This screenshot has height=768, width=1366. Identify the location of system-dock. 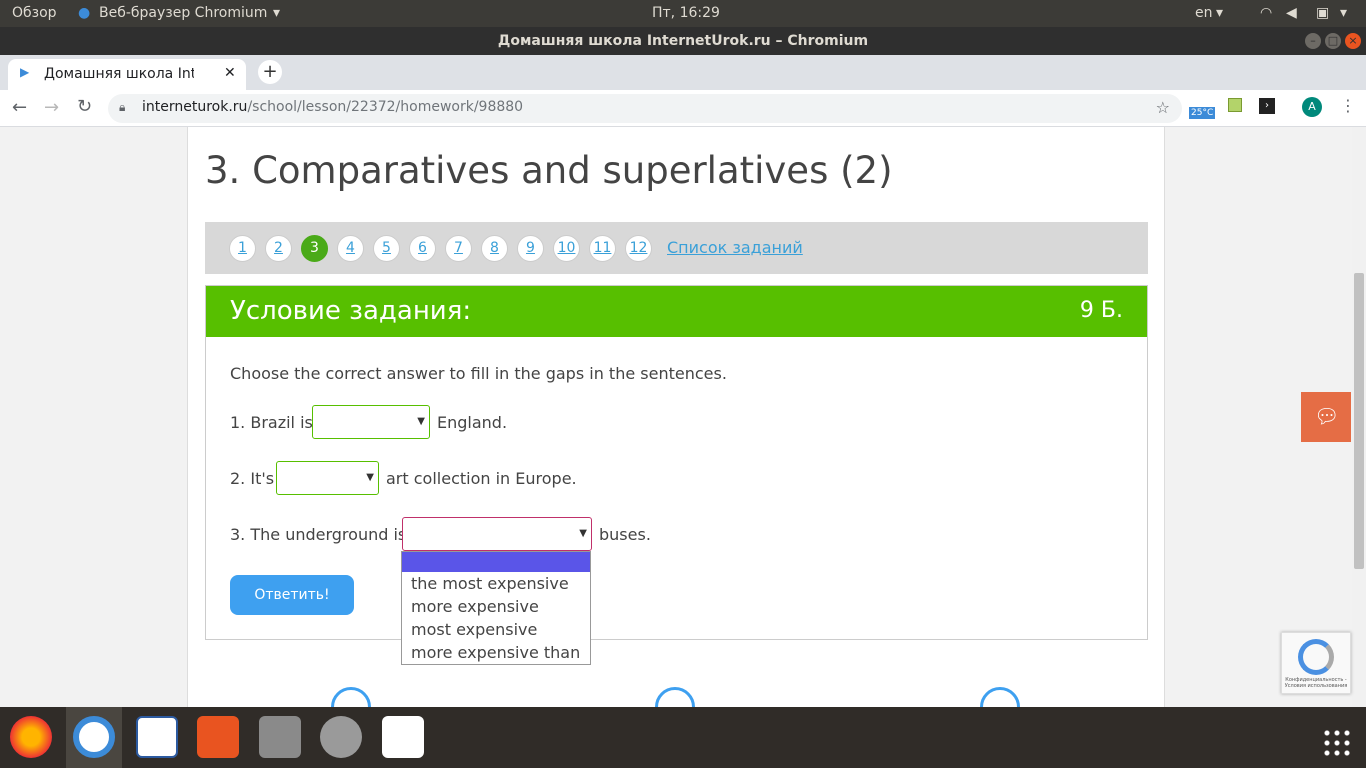
(683, 737).